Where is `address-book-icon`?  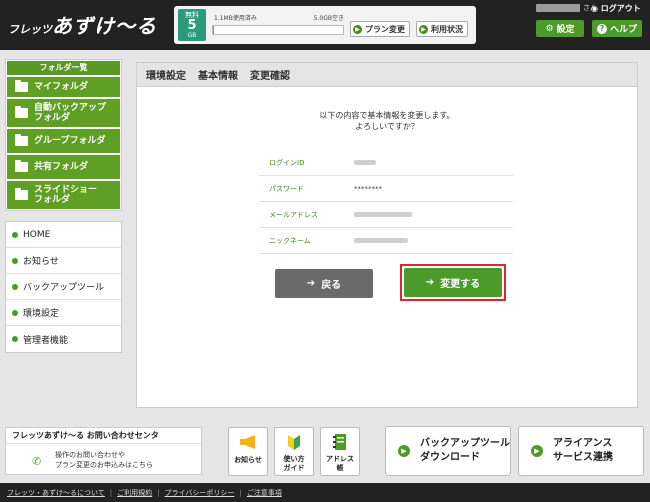 address-book-icon is located at coordinates (339, 442).